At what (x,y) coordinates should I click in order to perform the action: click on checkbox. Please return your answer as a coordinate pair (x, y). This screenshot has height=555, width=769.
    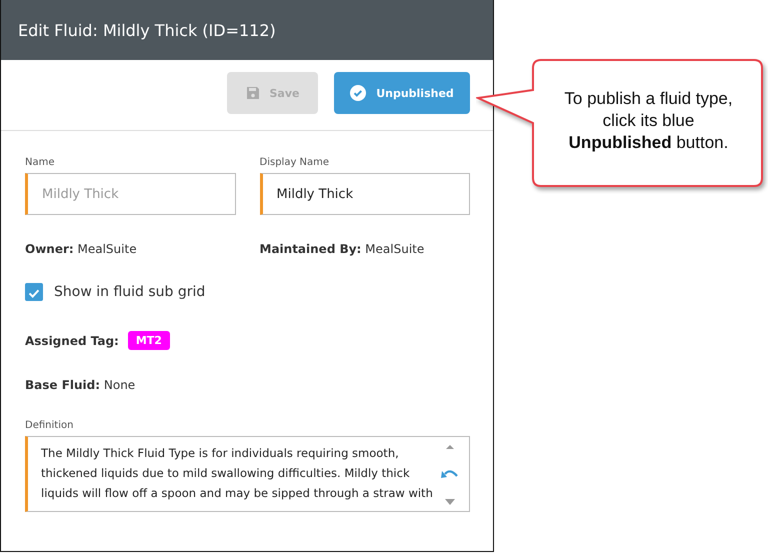
    Looking at the image, I should click on (34, 292).